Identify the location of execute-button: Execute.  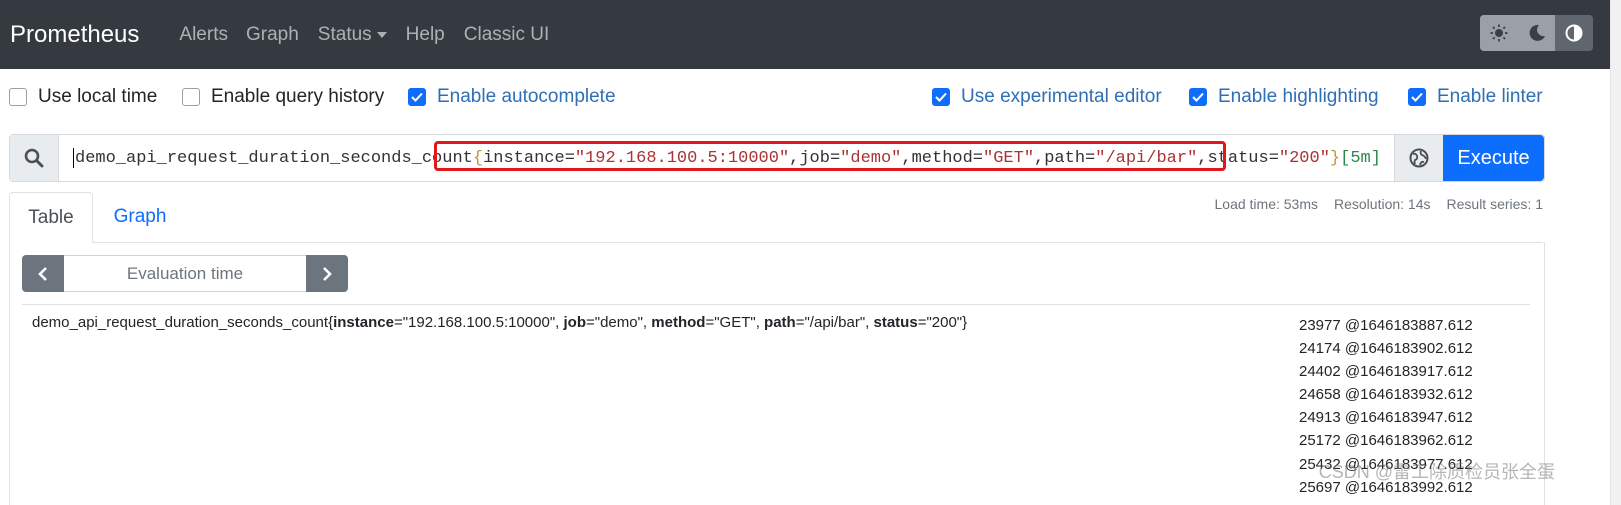
(1493, 158).